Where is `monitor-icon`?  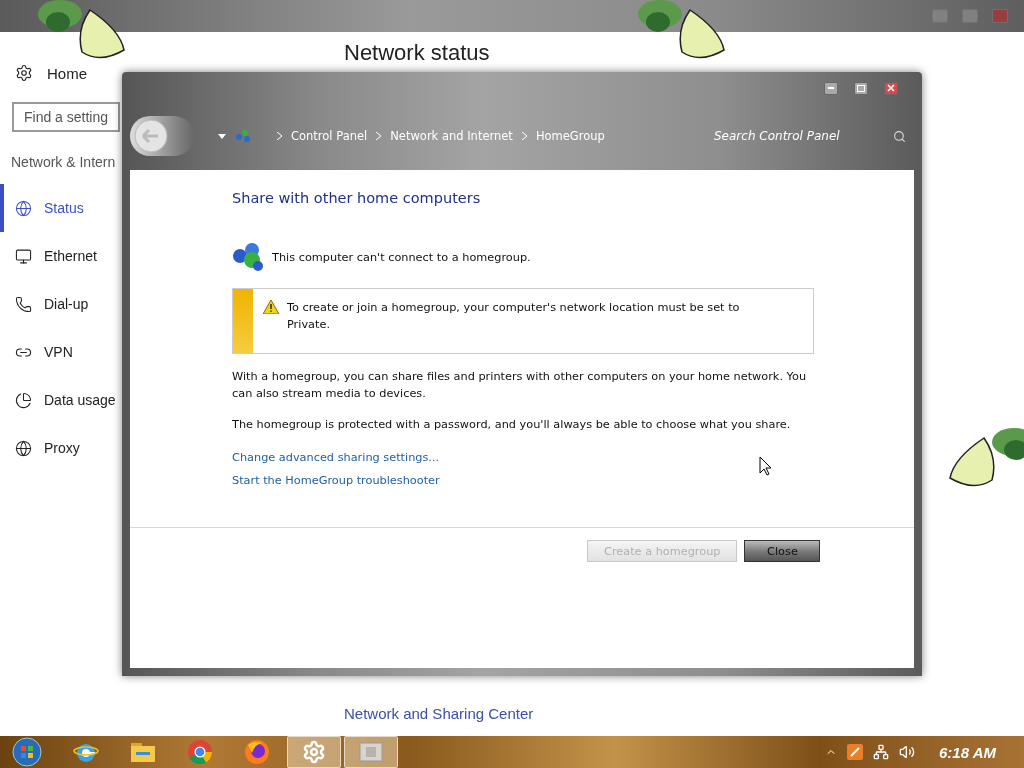 monitor-icon is located at coordinates (23, 256).